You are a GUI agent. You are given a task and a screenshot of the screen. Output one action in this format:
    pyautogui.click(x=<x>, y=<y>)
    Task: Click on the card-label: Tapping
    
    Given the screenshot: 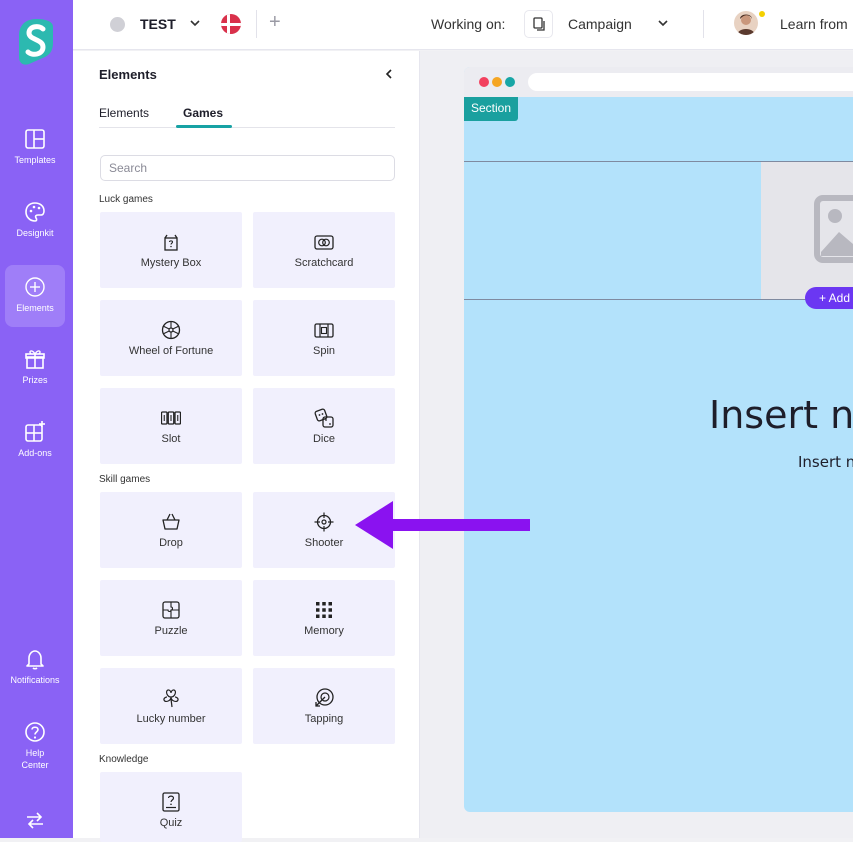 What is the action you would take?
    pyautogui.click(x=324, y=719)
    